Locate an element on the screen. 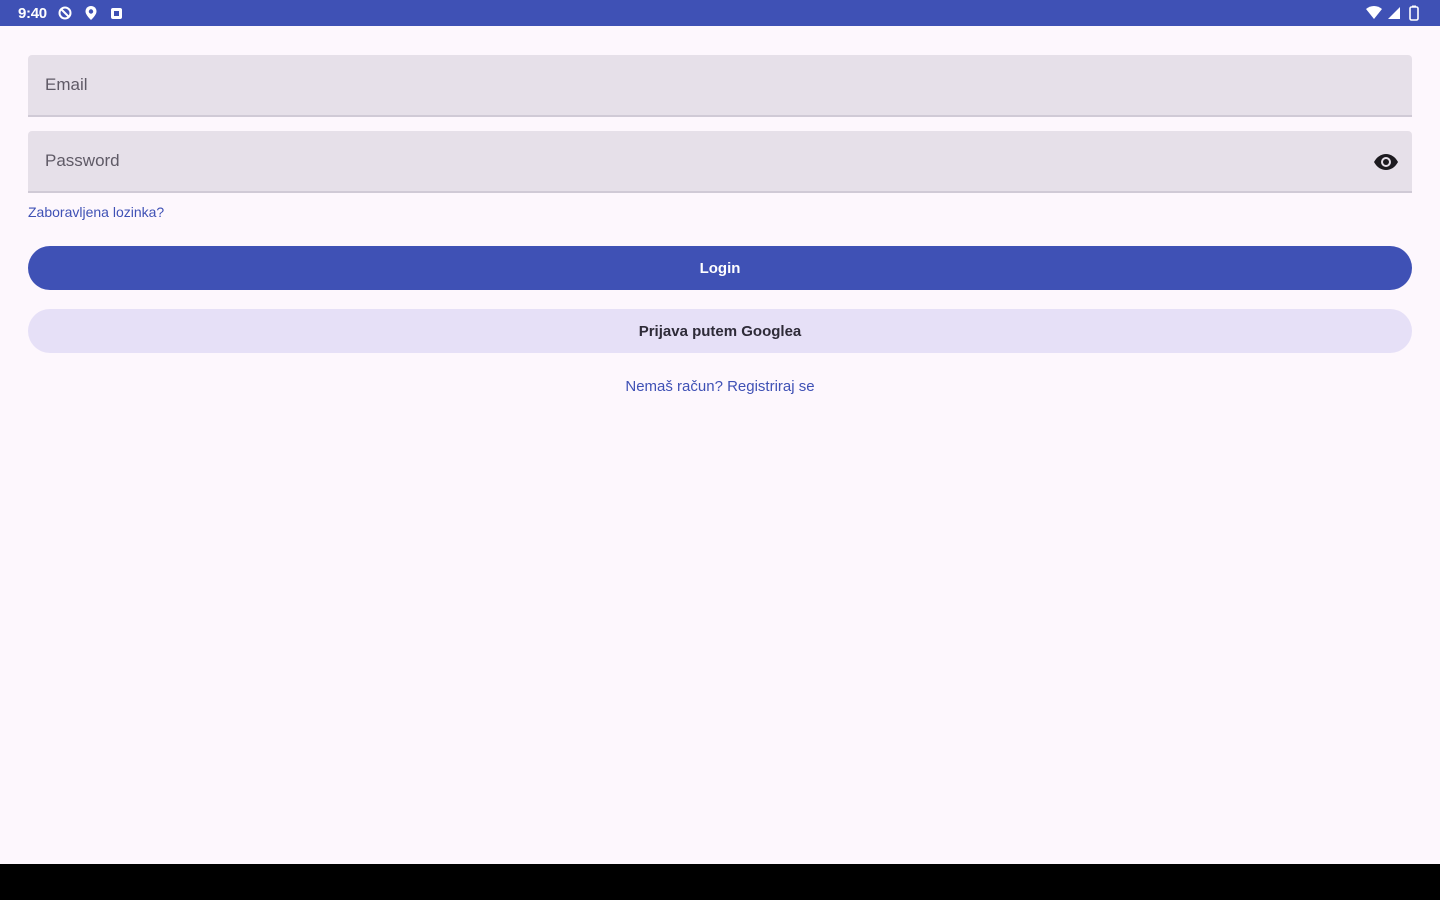 Image resolution: width=1440 pixels, height=900 pixels. navigation-bar is located at coordinates (720, 882).